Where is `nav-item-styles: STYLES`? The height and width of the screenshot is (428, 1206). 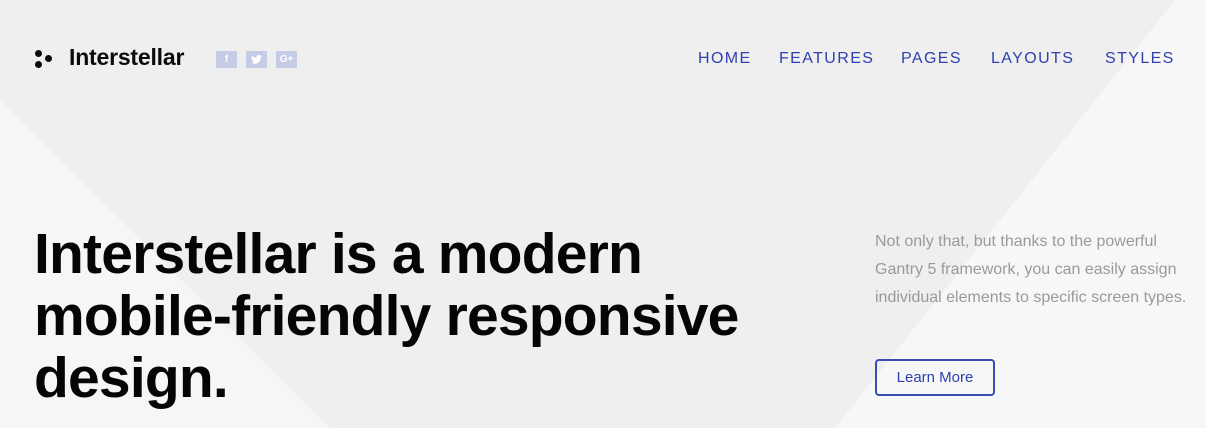 nav-item-styles: STYLES is located at coordinates (1140, 59).